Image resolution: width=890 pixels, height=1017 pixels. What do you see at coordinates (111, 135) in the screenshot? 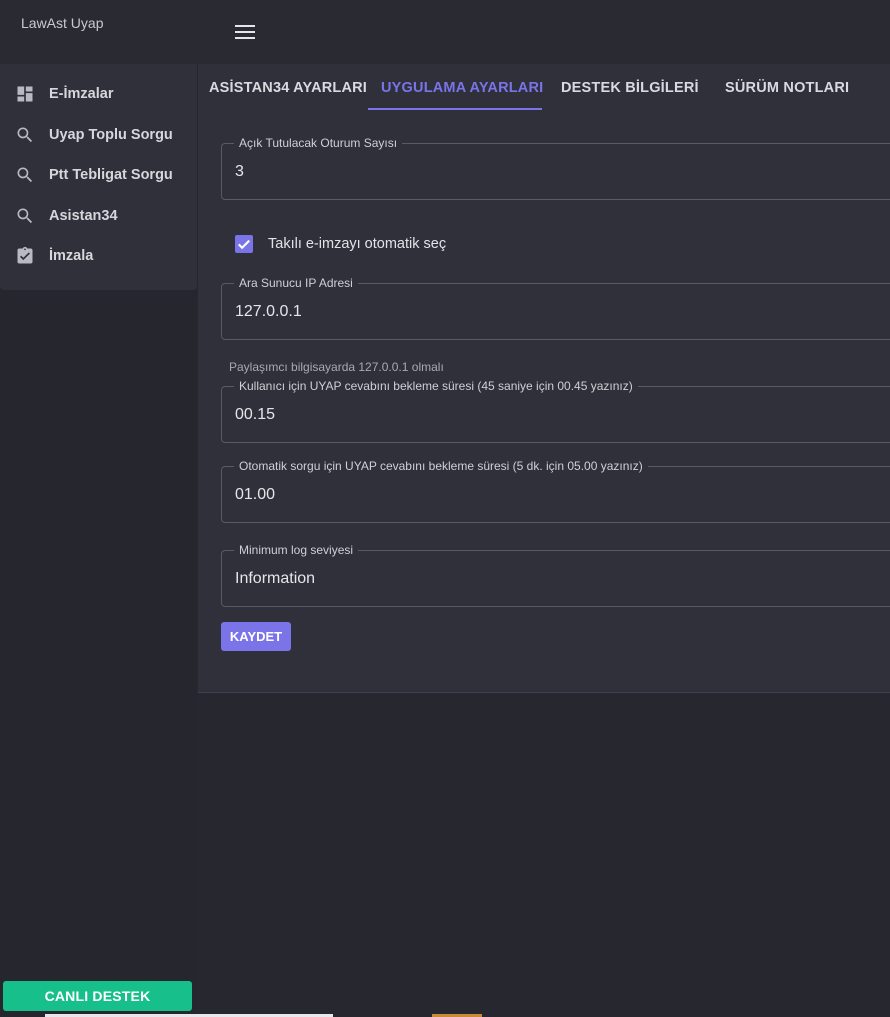
I see `sidebar-item-label: Uyap Toplu Sorgu` at bounding box center [111, 135].